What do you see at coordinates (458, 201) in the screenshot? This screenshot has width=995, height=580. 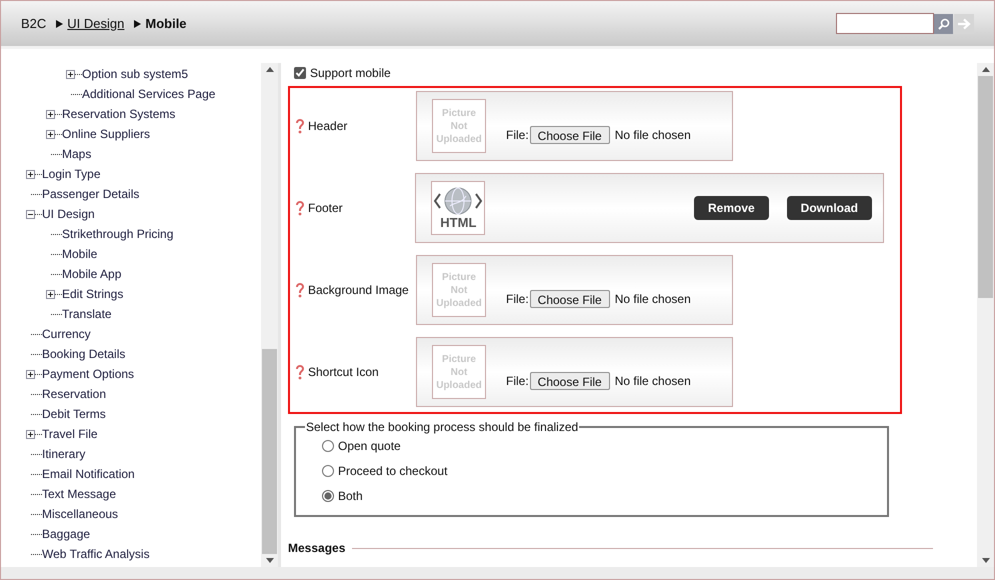 I see `globe-code-icon` at bounding box center [458, 201].